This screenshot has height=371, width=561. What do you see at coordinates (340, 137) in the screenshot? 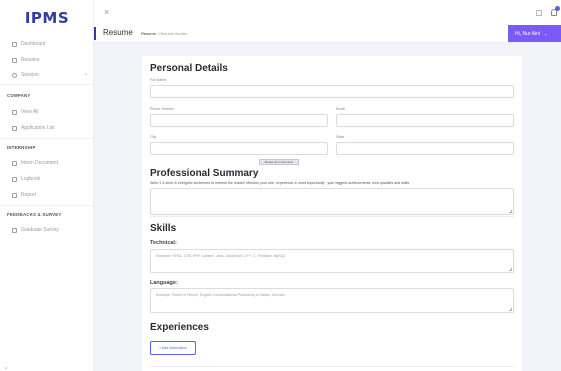
I see `state-label: State` at bounding box center [340, 137].